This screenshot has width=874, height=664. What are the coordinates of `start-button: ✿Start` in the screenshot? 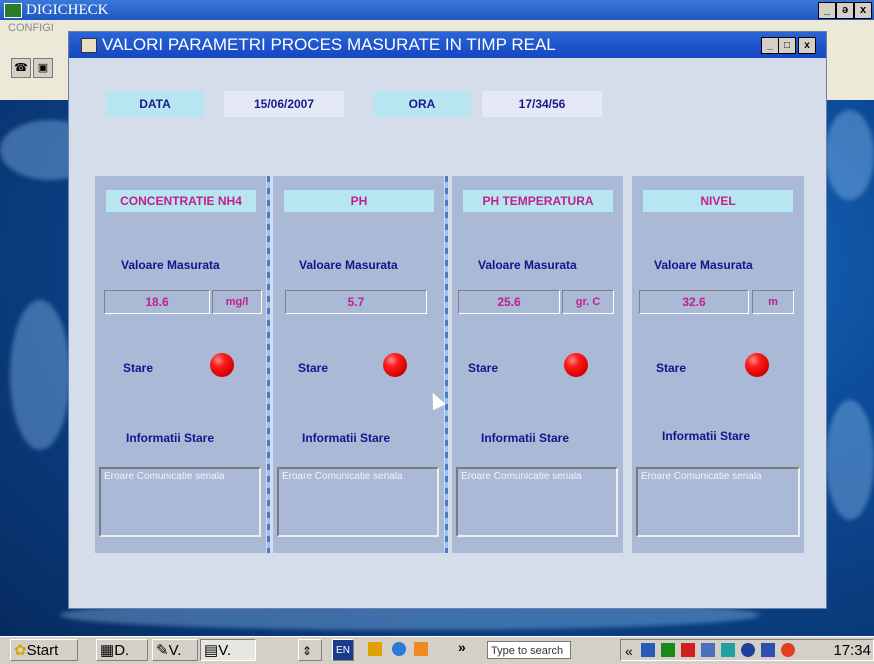 It's located at (44, 650).